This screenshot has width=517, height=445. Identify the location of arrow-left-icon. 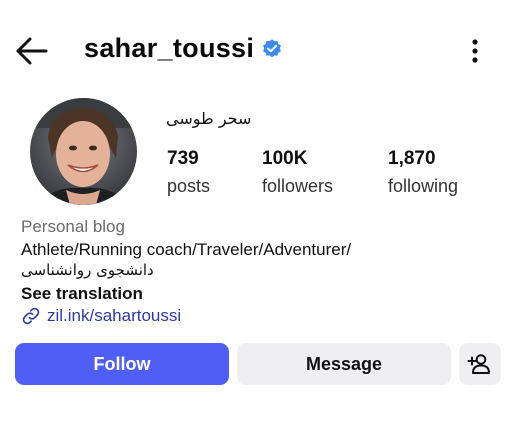
(32, 51).